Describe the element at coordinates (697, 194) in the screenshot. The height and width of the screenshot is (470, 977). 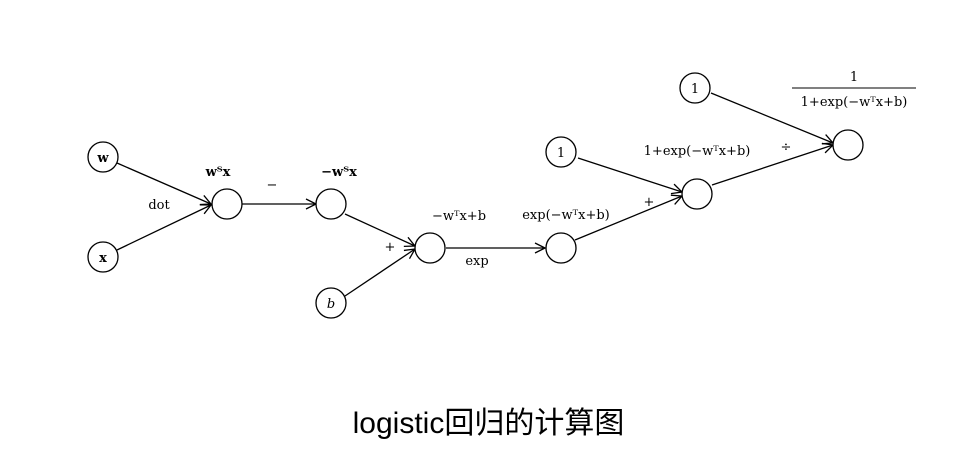
I see `node-plus2` at that location.